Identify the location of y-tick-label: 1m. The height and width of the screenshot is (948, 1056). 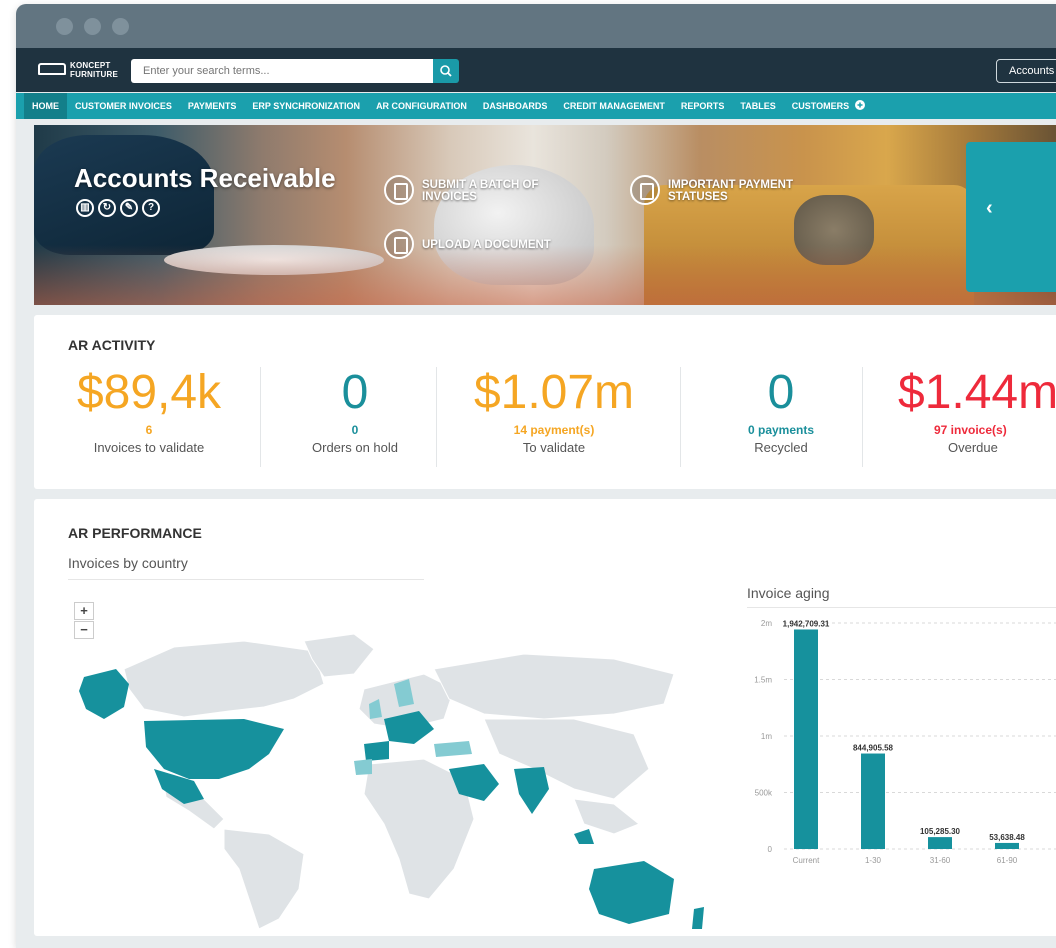
(766, 736).